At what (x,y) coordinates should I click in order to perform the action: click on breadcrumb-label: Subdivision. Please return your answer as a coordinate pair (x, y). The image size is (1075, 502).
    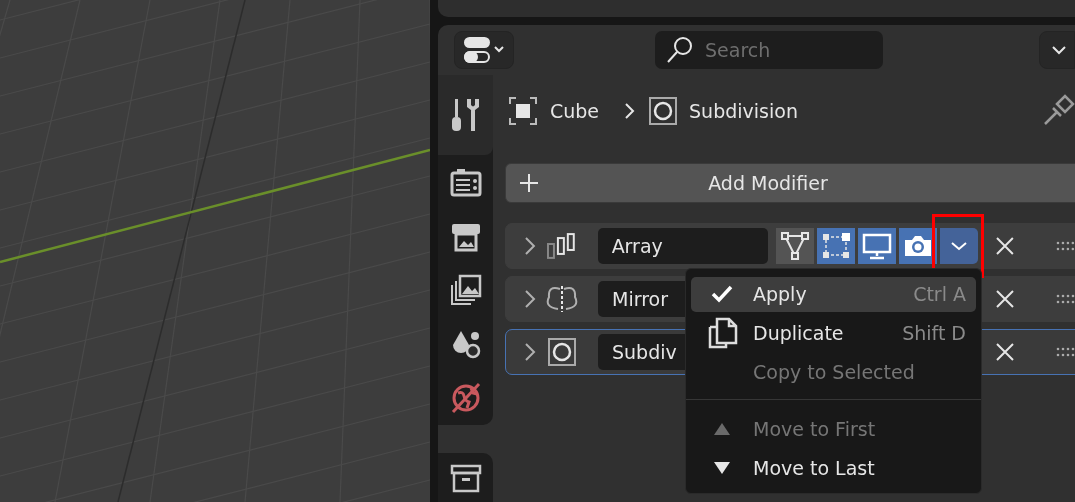
    Looking at the image, I should click on (743, 111).